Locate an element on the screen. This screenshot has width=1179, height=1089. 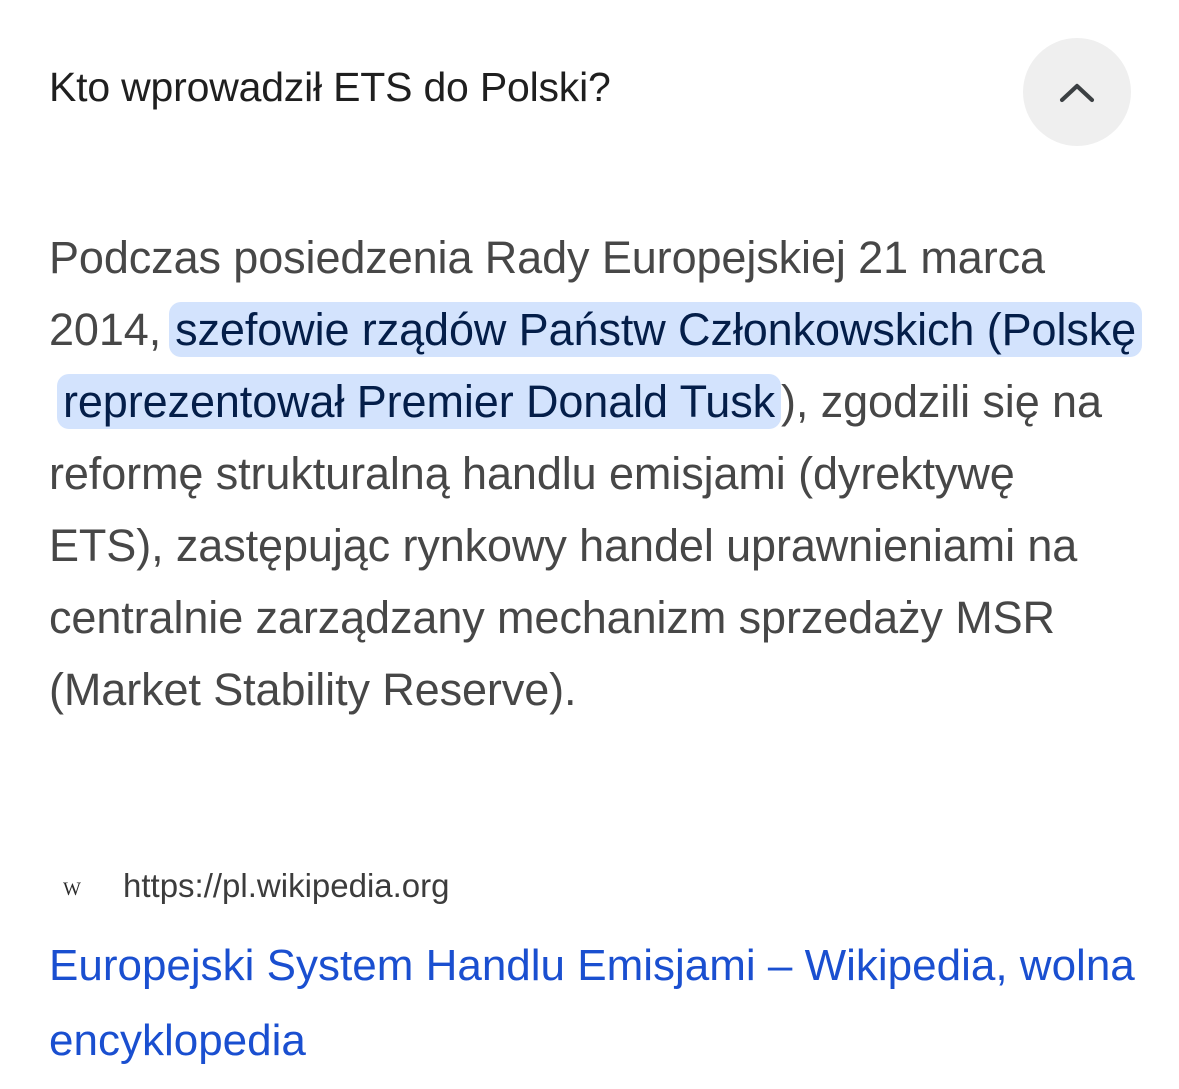
chevron-up-icon is located at coordinates (1077, 93).